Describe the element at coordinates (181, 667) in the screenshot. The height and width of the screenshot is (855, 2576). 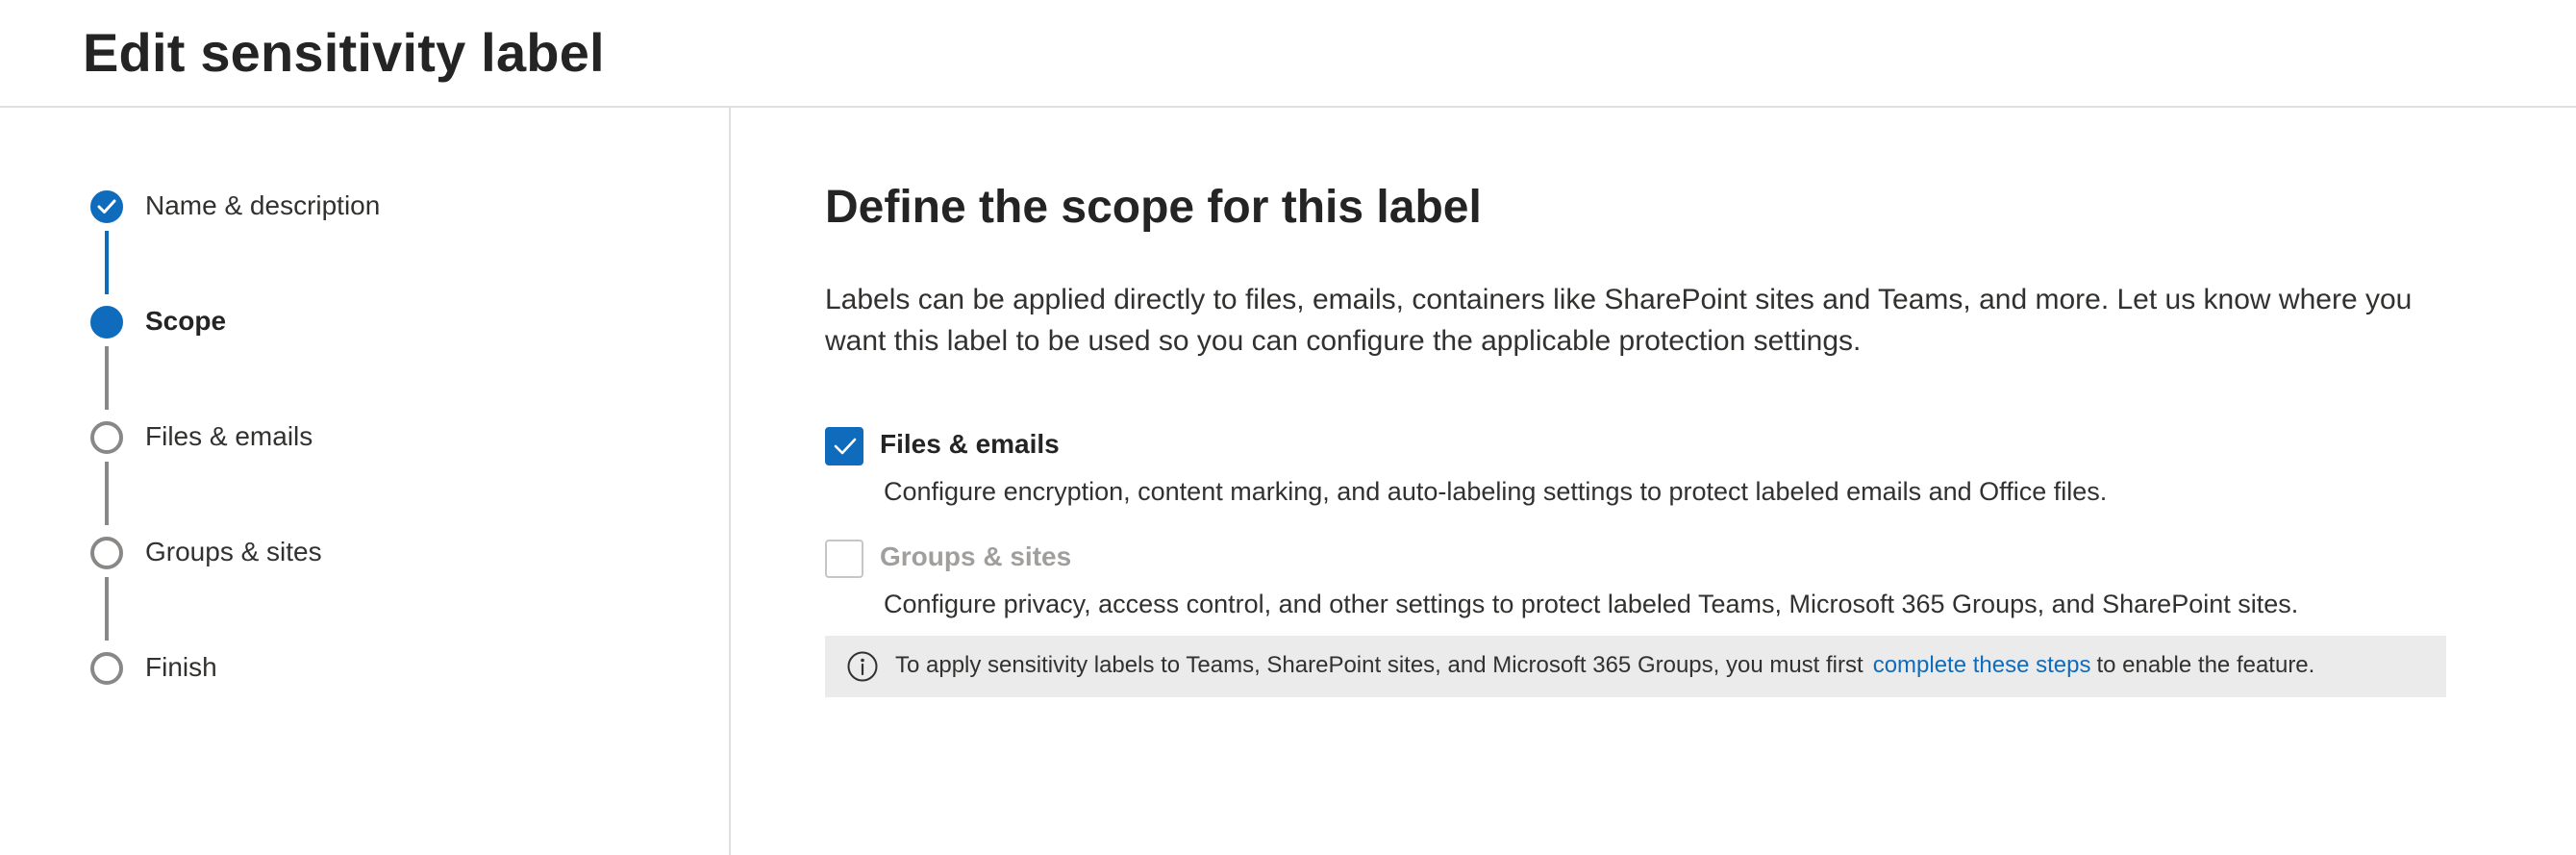
I see `step-label: Finish` at that location.